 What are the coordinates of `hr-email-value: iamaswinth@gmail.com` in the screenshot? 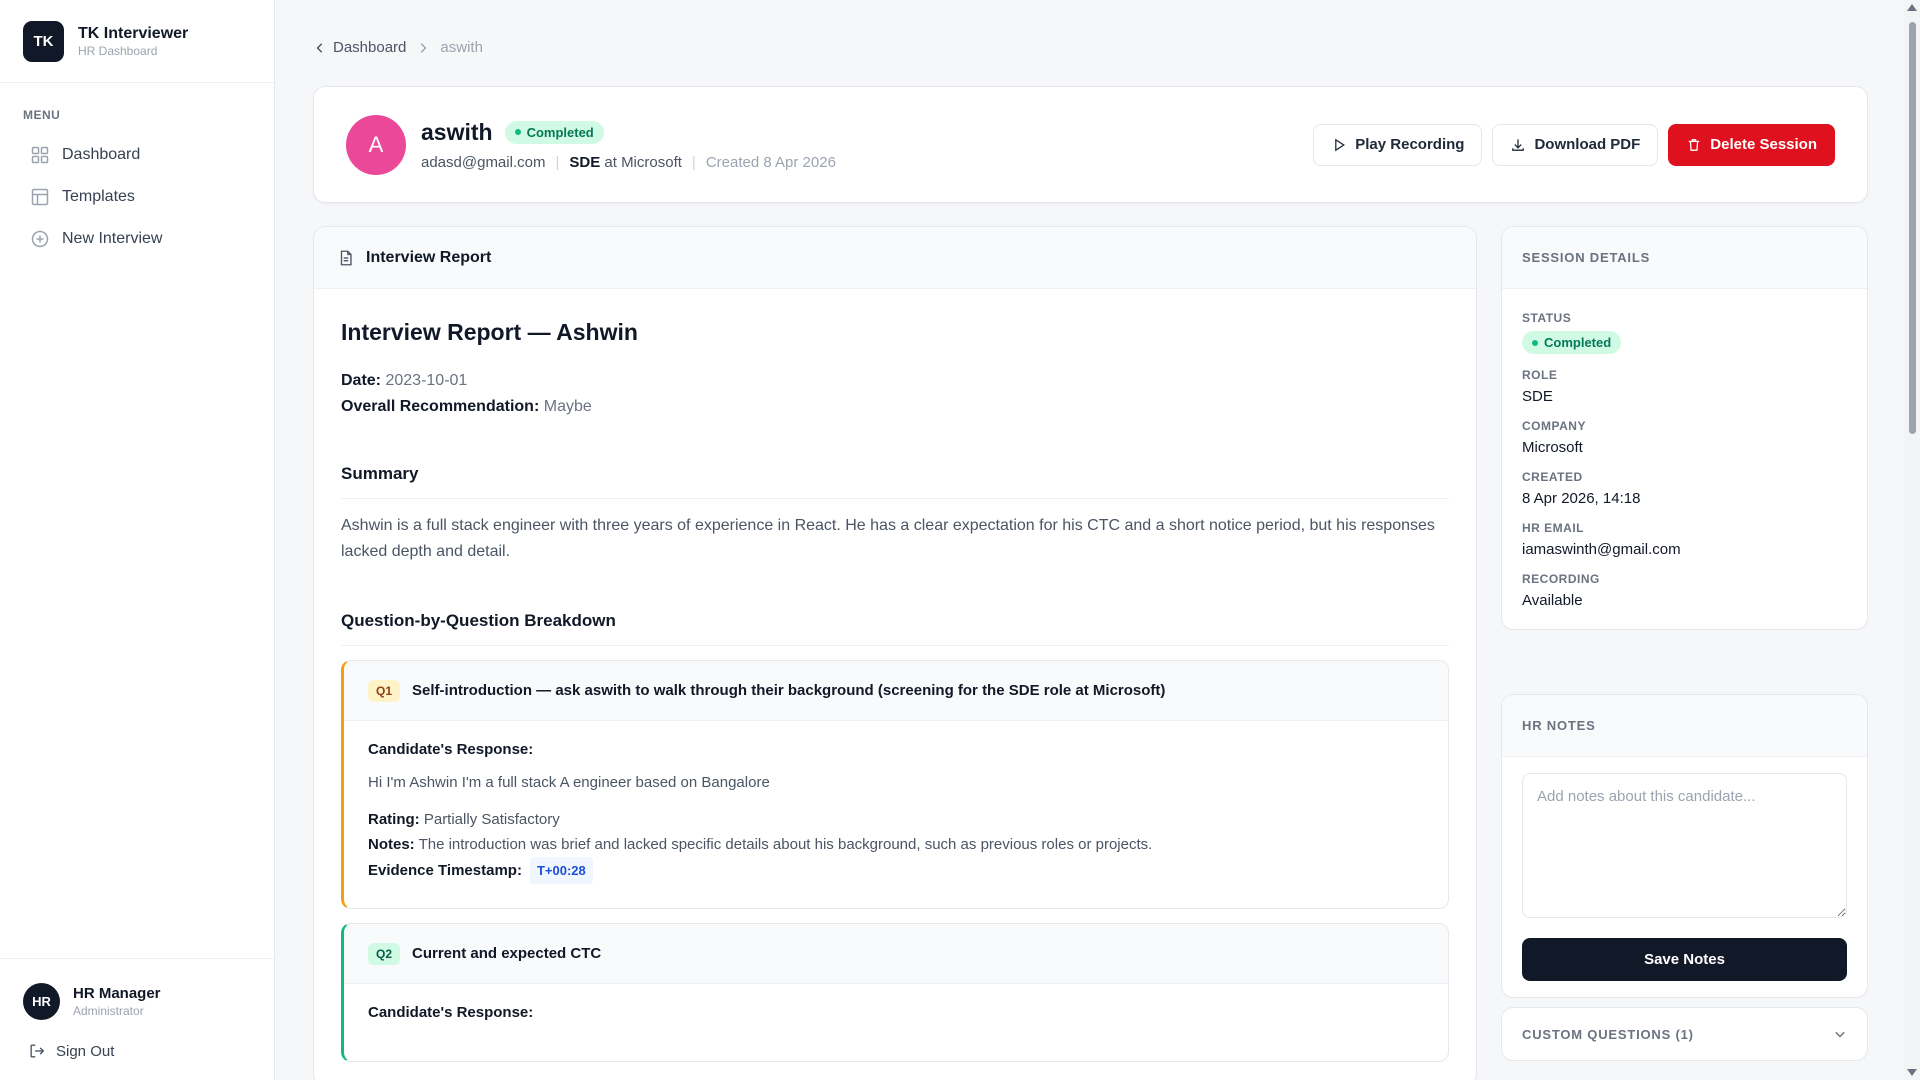 It's located at (1601, 549).